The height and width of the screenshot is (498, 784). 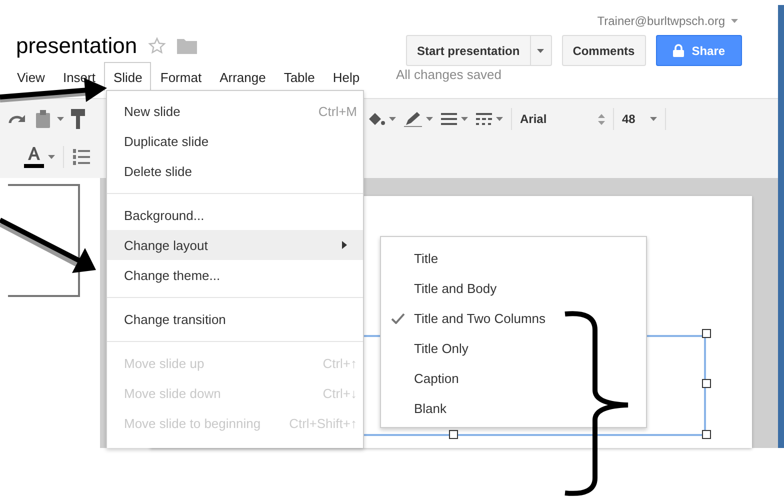 I want to click on menu-item: New slide Ctrl+M, so click(x=235, y=111).